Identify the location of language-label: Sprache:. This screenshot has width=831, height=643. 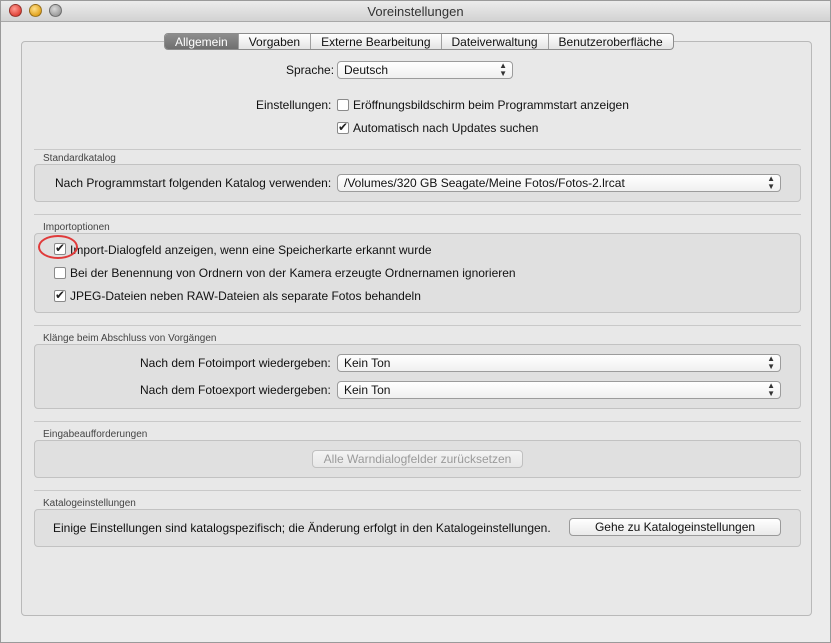
(310, 70).